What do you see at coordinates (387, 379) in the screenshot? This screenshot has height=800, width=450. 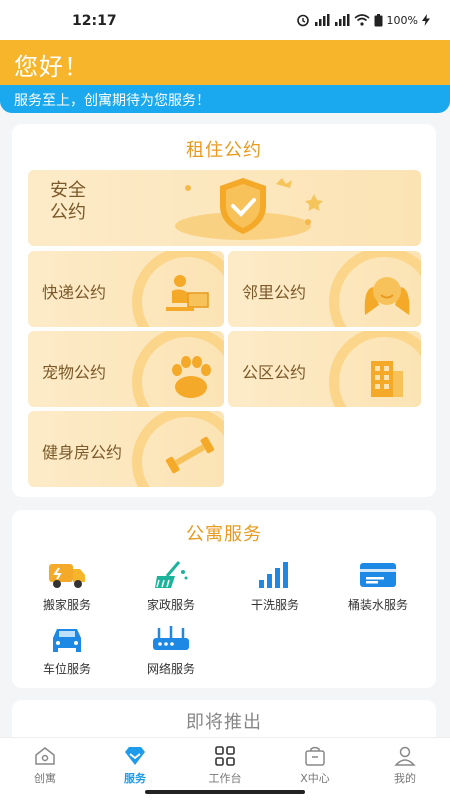 I see `building-icon` at bounding box center [387, 379].